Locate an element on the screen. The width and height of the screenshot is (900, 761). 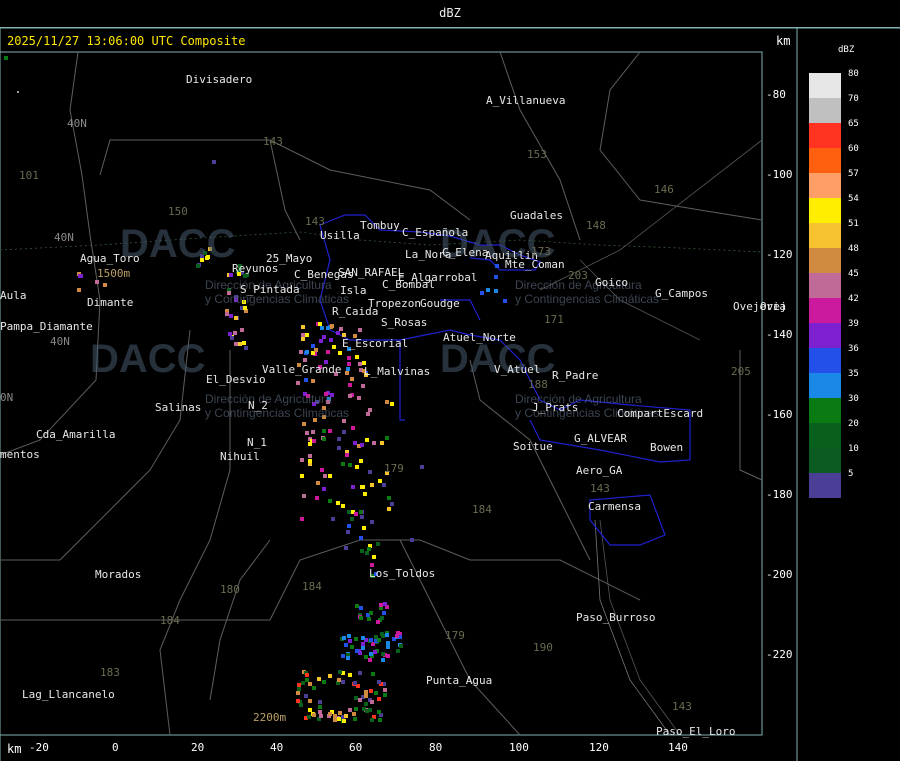
route-number: 183 is located at coordinates (110, 672).